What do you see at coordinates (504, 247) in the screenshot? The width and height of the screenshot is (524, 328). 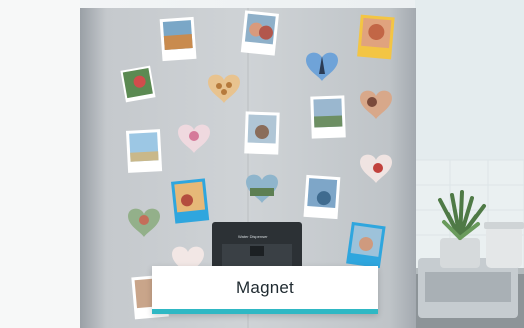 I see `canister` at bounding box center [504, 247].